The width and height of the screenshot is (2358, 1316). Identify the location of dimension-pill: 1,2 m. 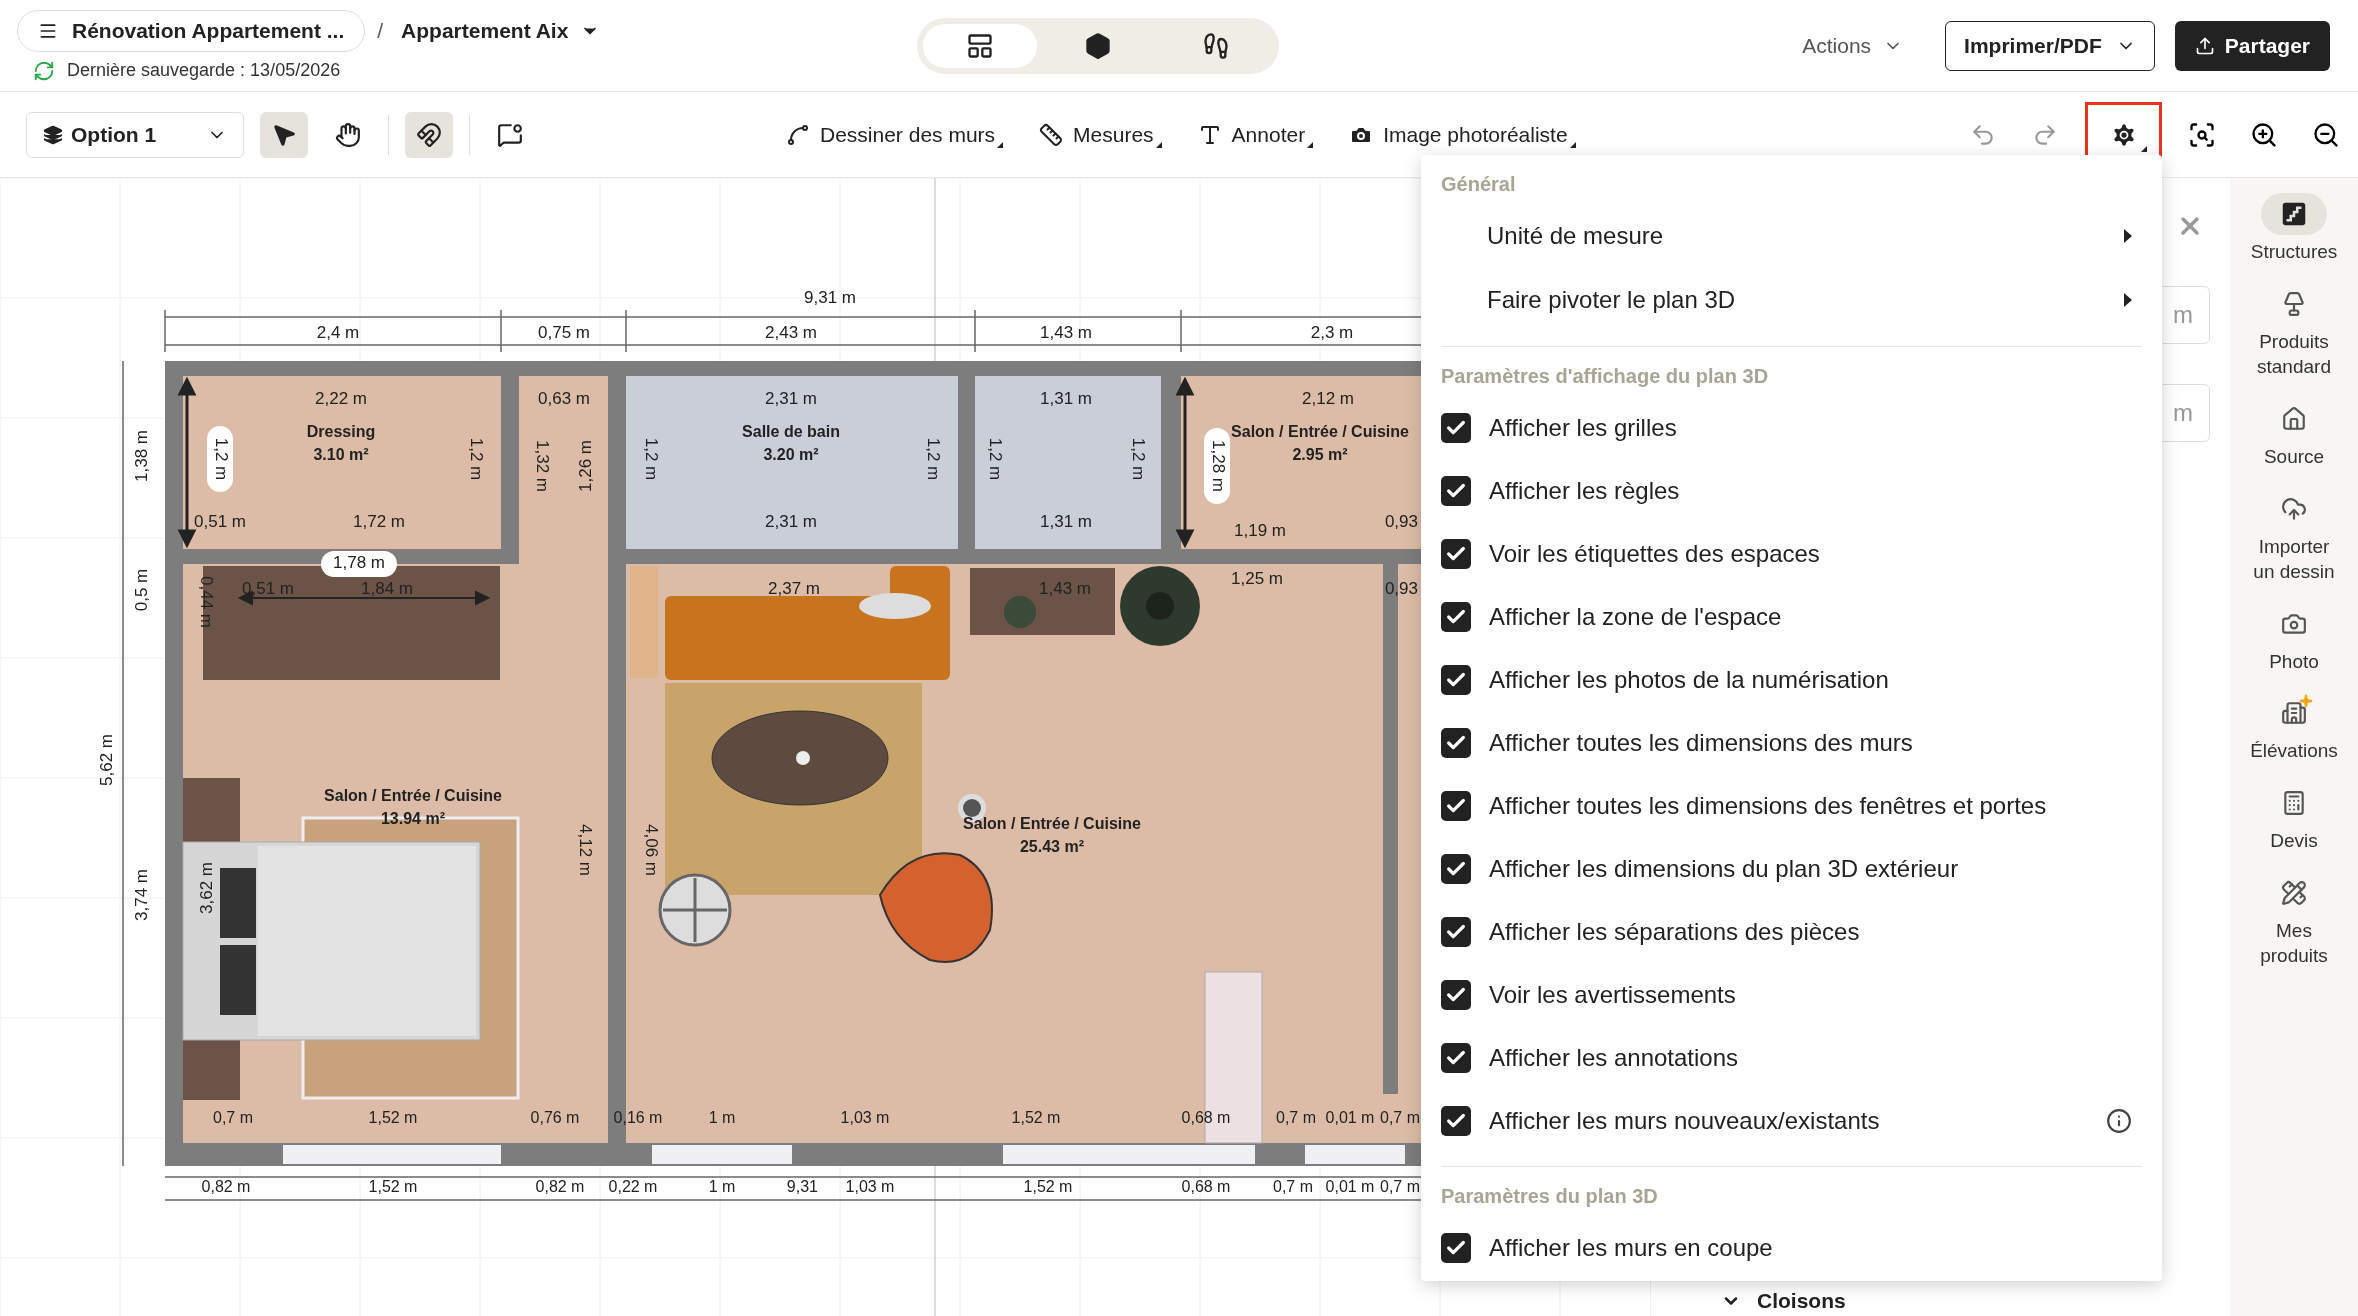
(220, 459).